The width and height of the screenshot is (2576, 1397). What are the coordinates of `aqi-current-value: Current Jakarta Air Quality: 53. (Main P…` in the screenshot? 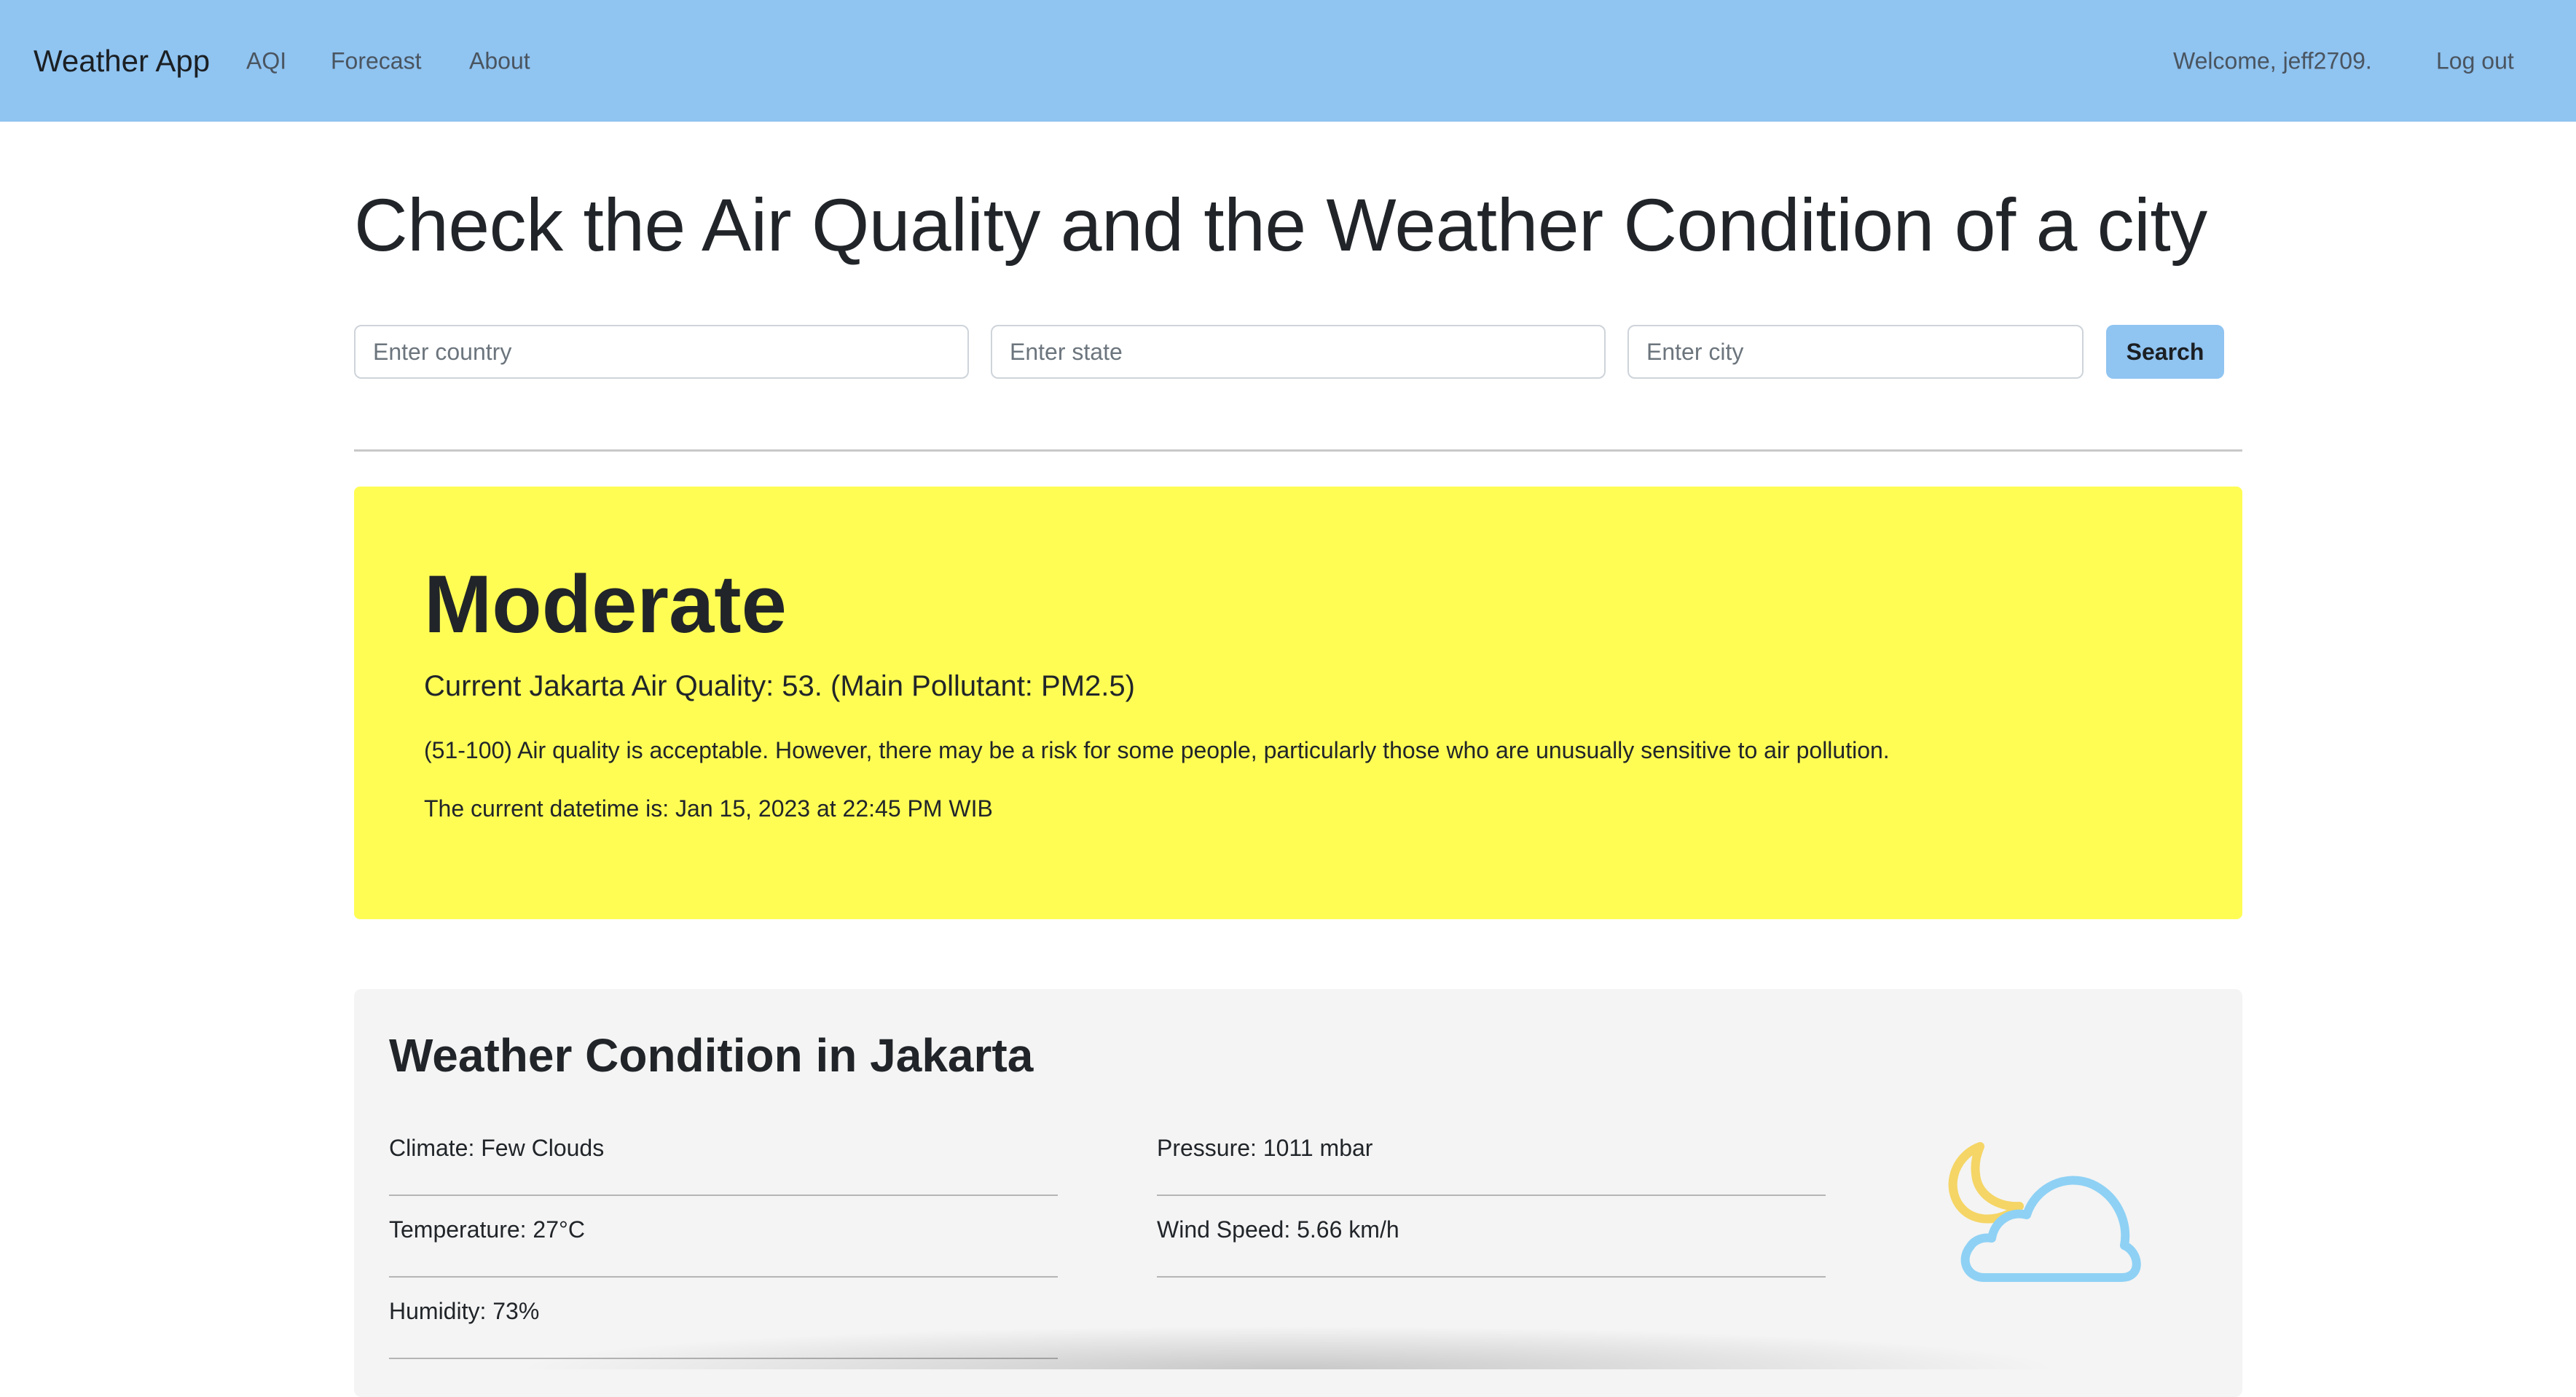 It's located at (780, 686).